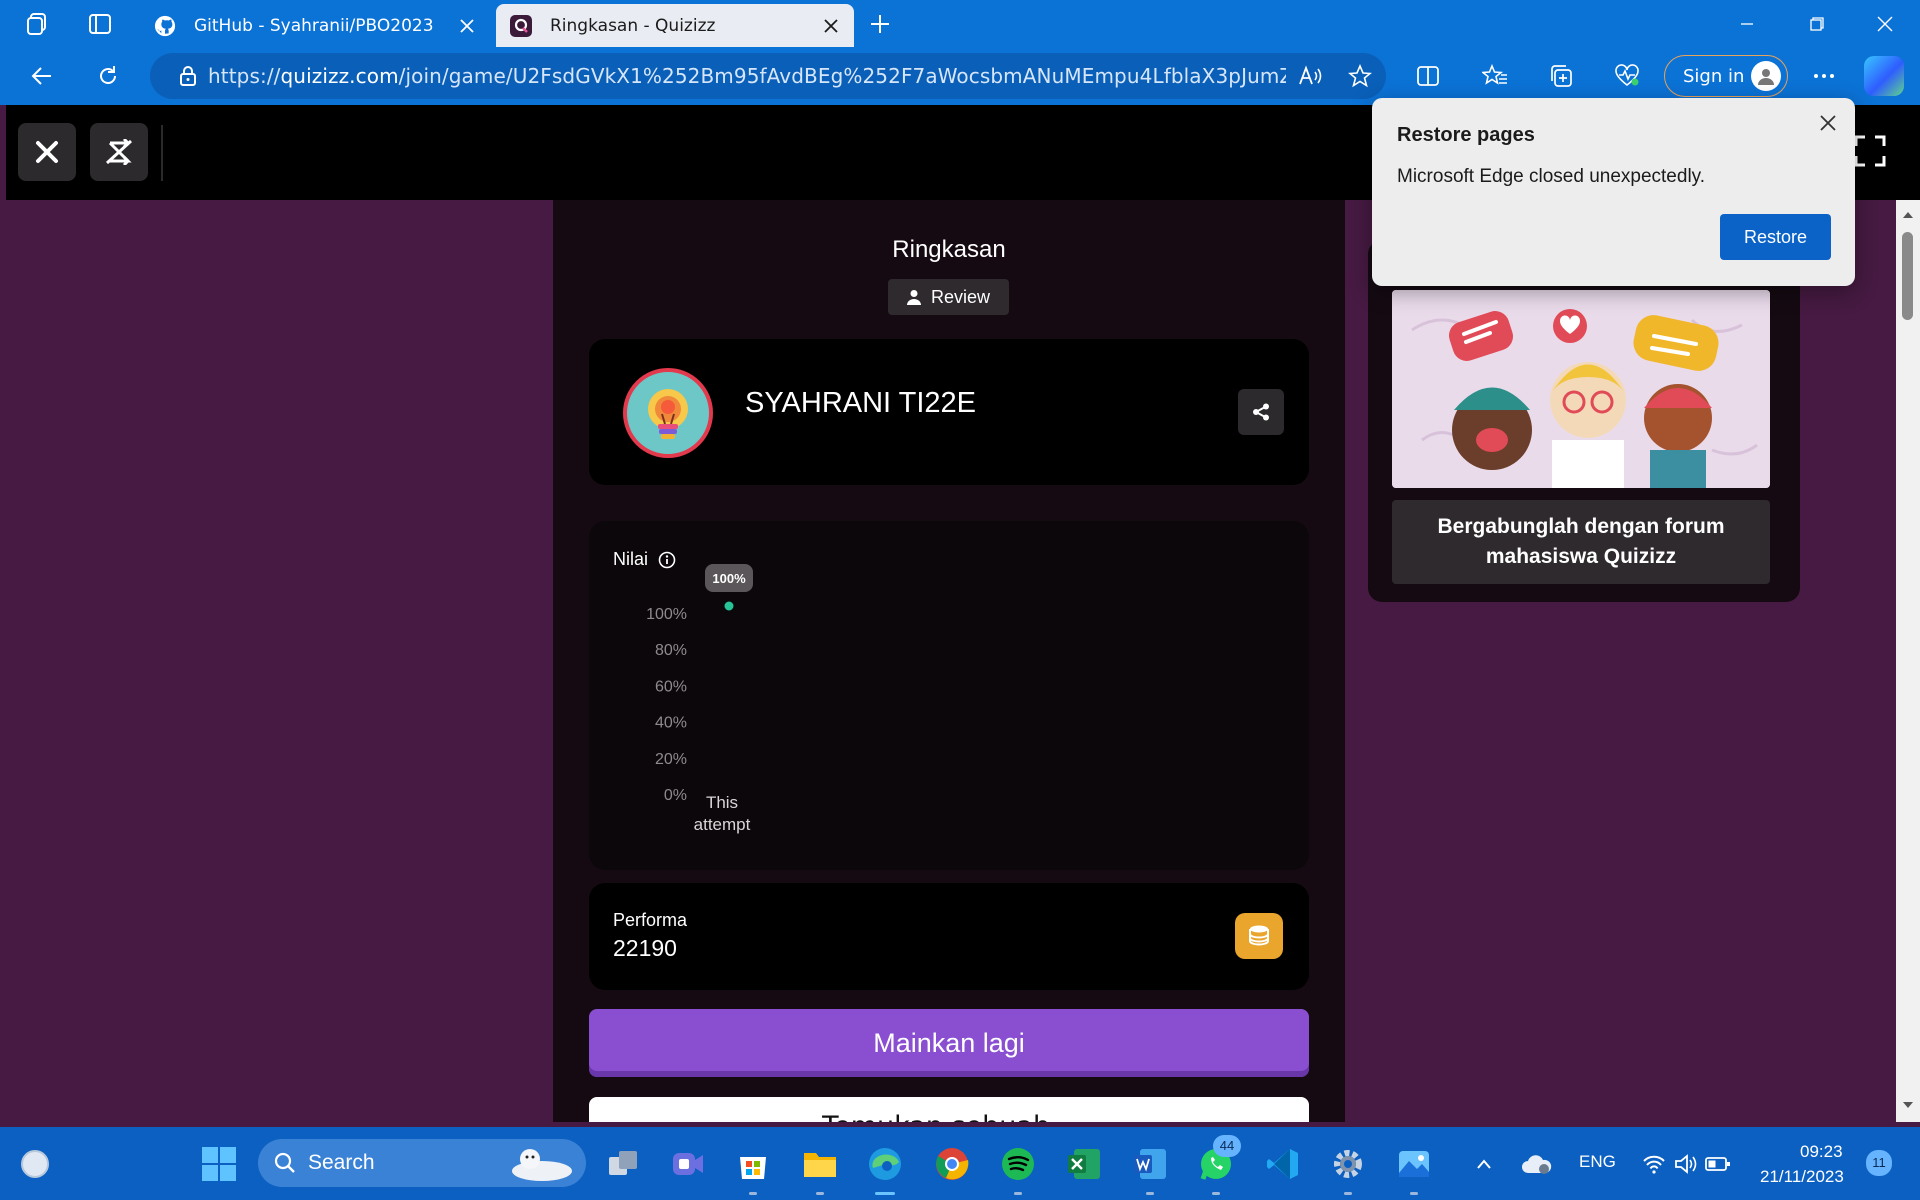 The image size is (1920, 1200). What do you see at coordinates (1495, 76) in the screenshot?
I see `favorites-icon` at bounding box center [1495, 76].